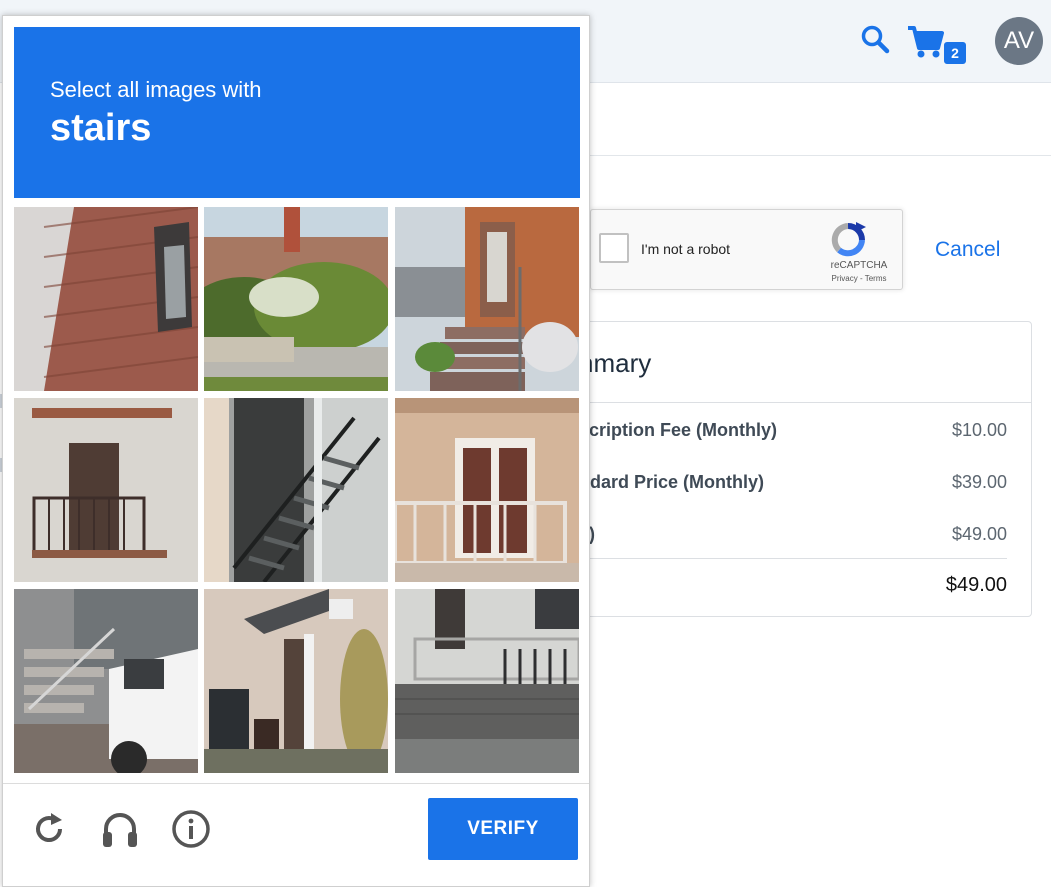  Describe the element at coordinates (859, 278) in the screenshot. I see `recaptcha-privacy-terms: Privacy - Terms` at that location.